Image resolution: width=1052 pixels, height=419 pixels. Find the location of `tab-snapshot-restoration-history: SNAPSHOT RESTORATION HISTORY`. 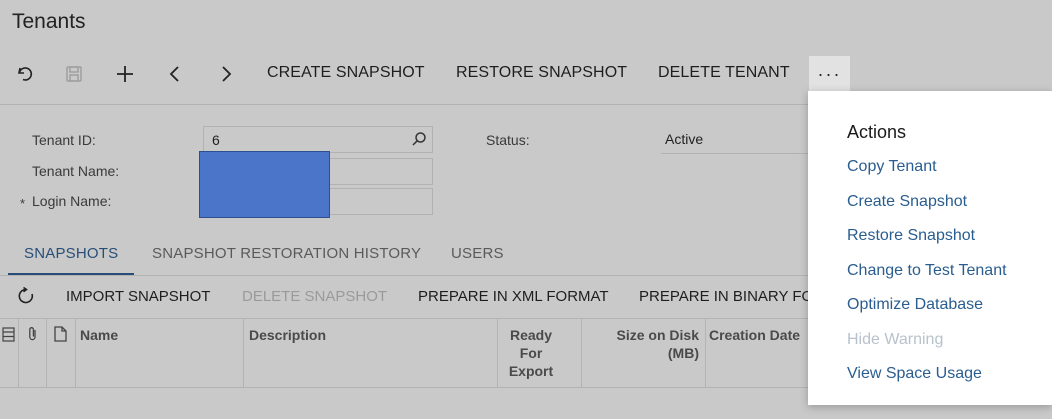

tab-snapshot-restoration-history: SNAPSHOT RESTORATION HISTORY is located at coordinates (286, 253).